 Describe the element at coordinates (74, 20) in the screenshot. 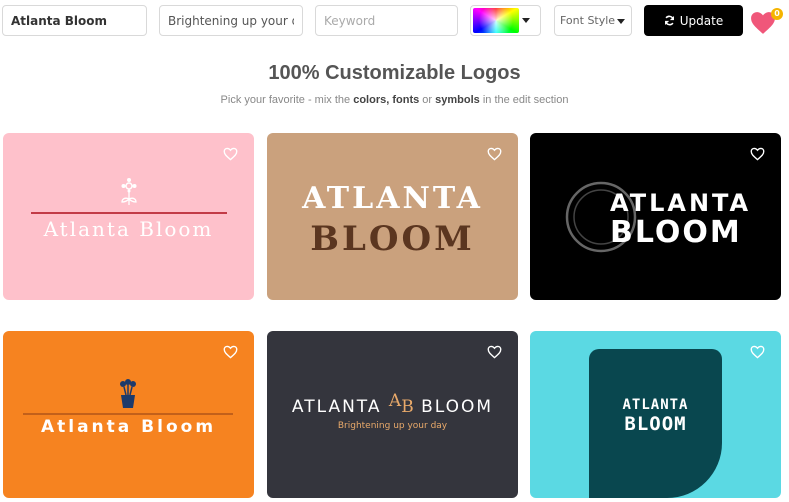

I see `business-name-input` at that location.